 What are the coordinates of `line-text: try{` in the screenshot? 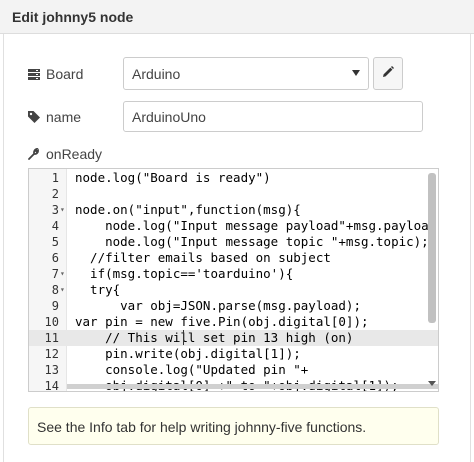 It's located at (98, 289).